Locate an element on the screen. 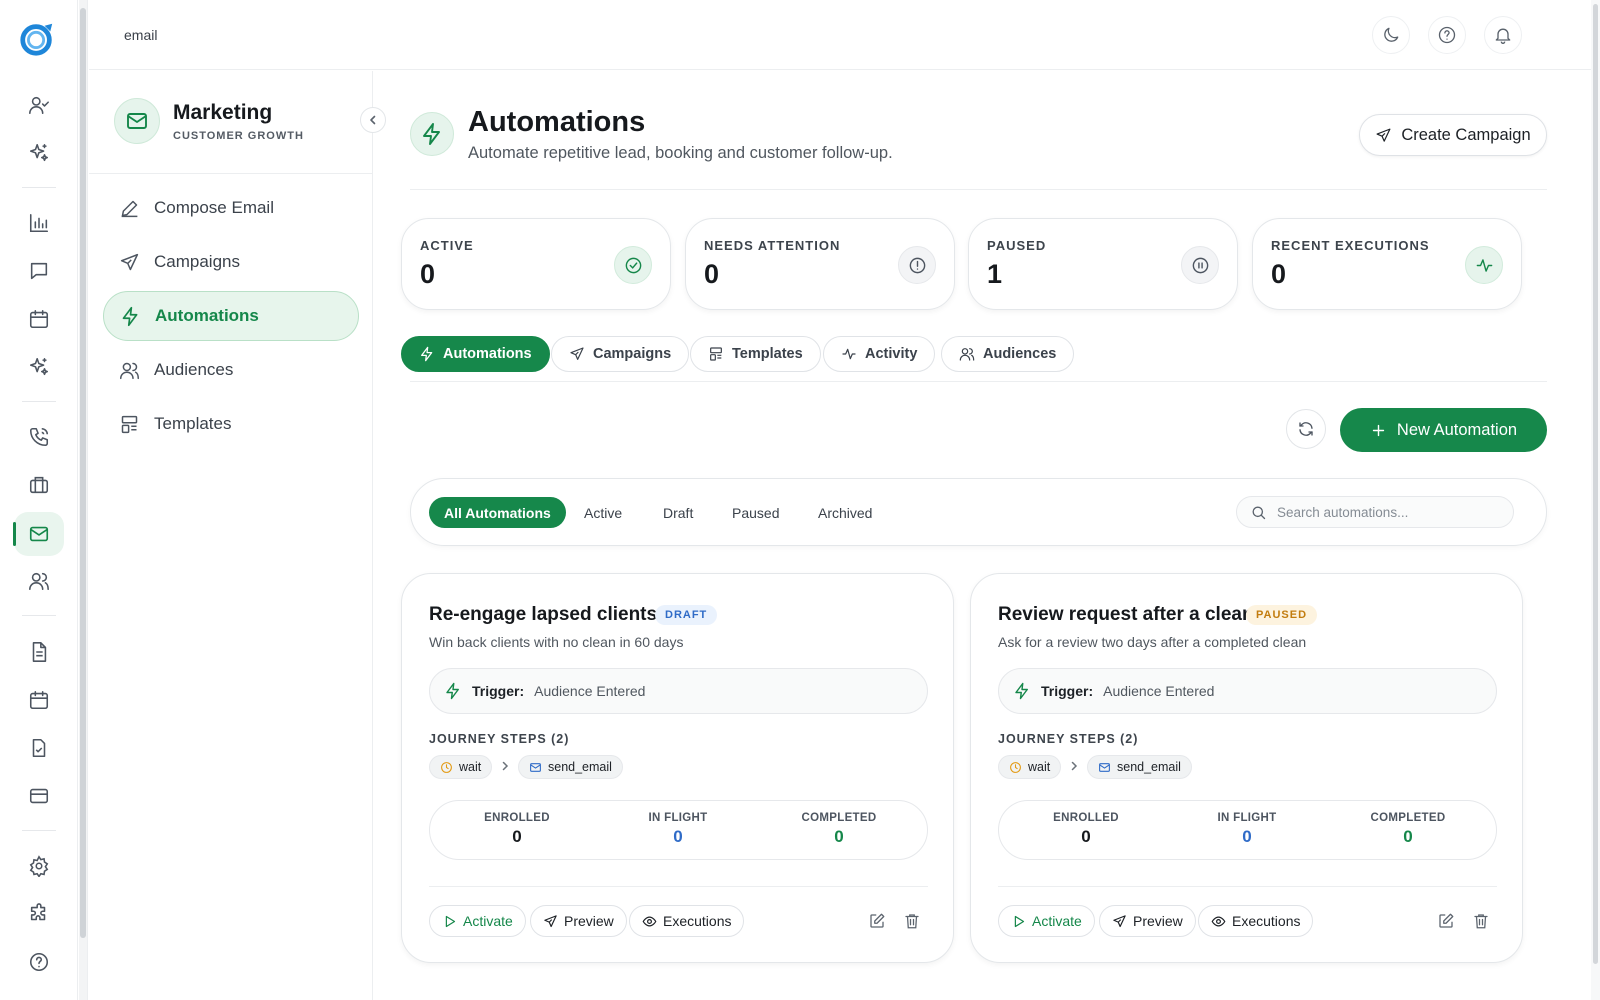 The height and width of the screenshot is (1000, 1600). tab-campaigns: Campaigns is located at coordinates (620, 354).